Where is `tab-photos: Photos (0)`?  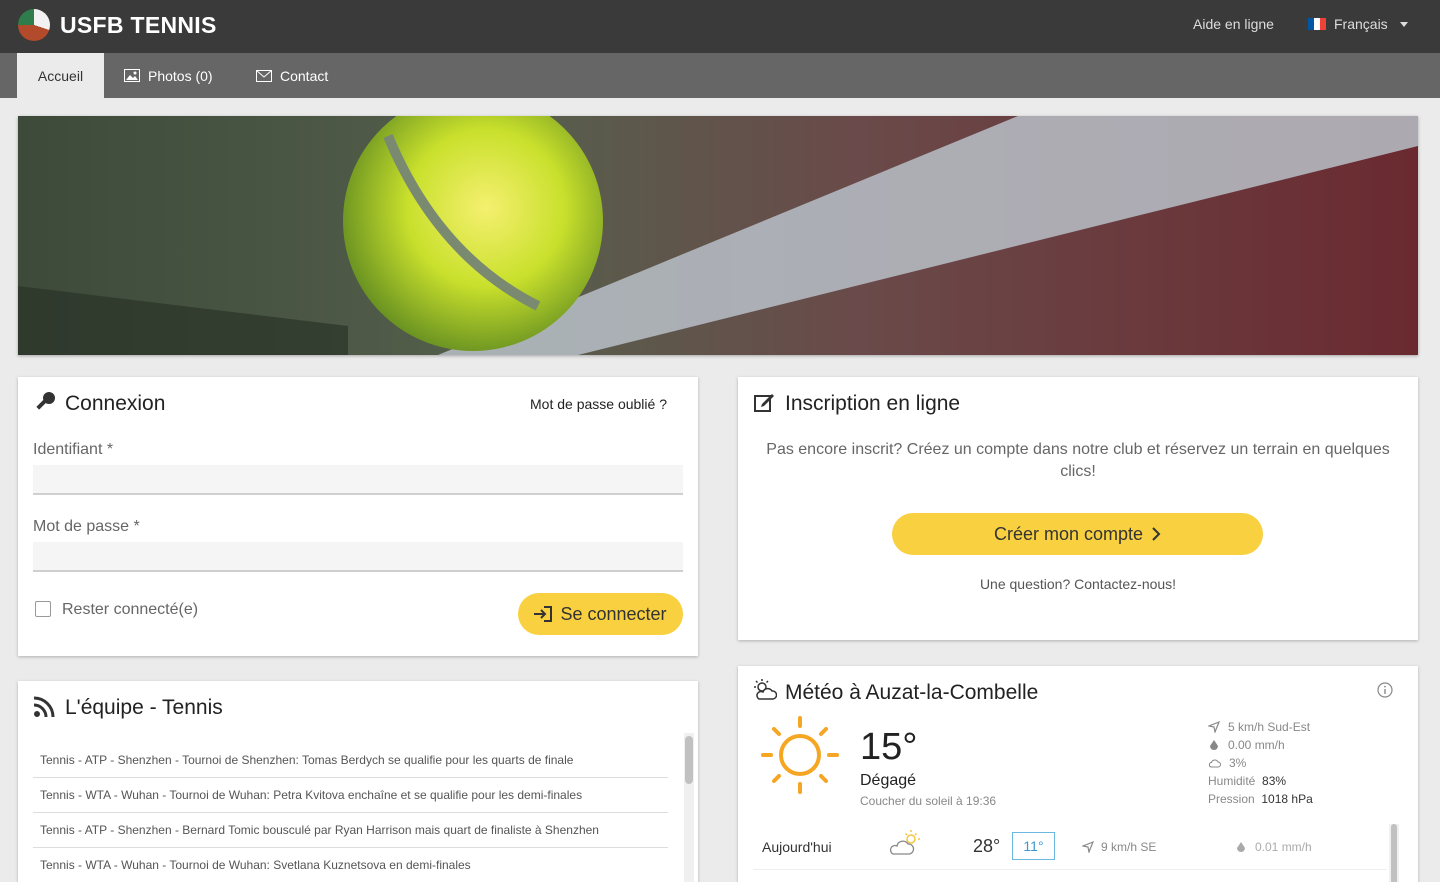 tab-photos: Photos (0) is located at coordinates (168, 75).